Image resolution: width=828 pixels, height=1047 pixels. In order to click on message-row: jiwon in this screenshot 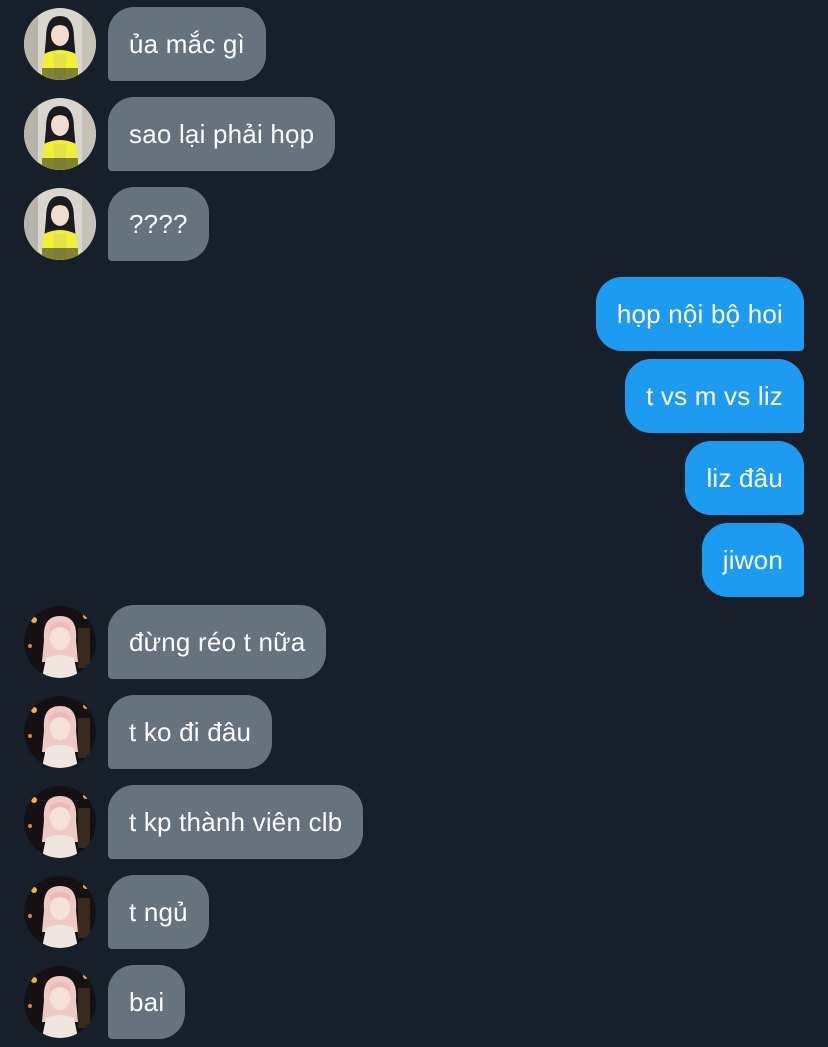, I will do `click(414, 560)`.